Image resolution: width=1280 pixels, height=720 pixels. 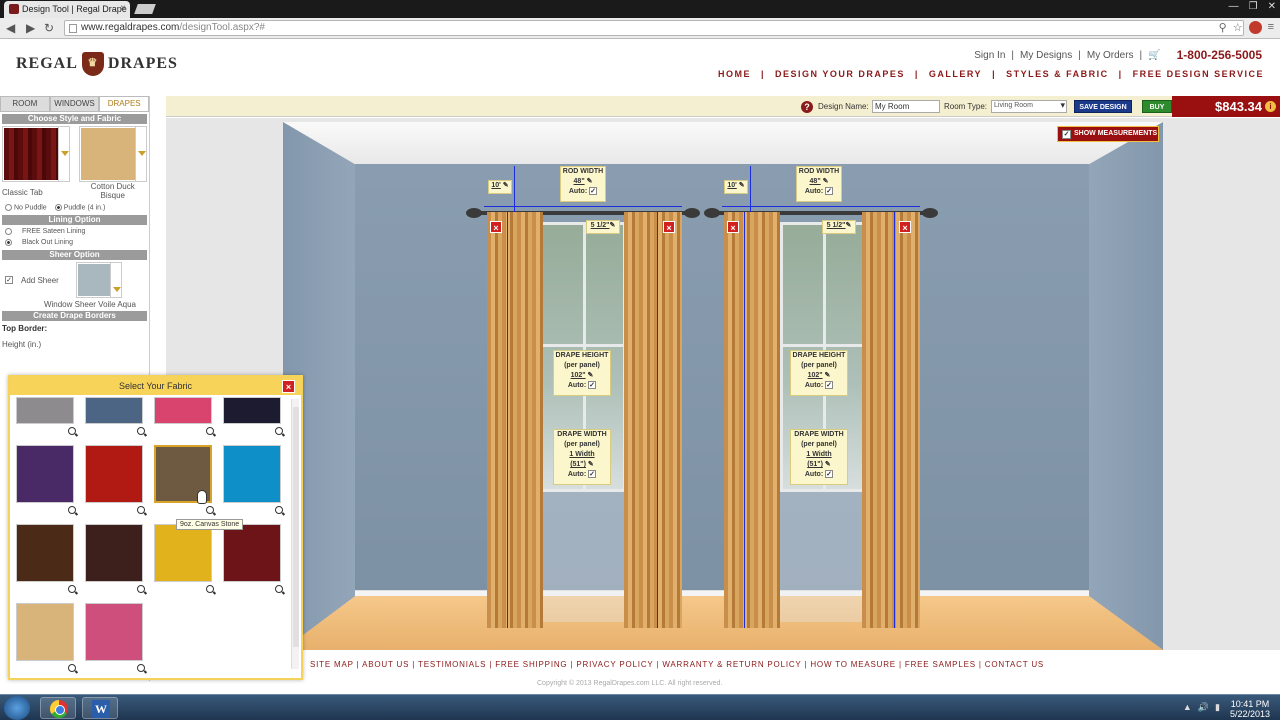 What do you see at coordinates (98, 280) in the screenshot?
I see `sheer-selector` at bounding box center [98, 280].